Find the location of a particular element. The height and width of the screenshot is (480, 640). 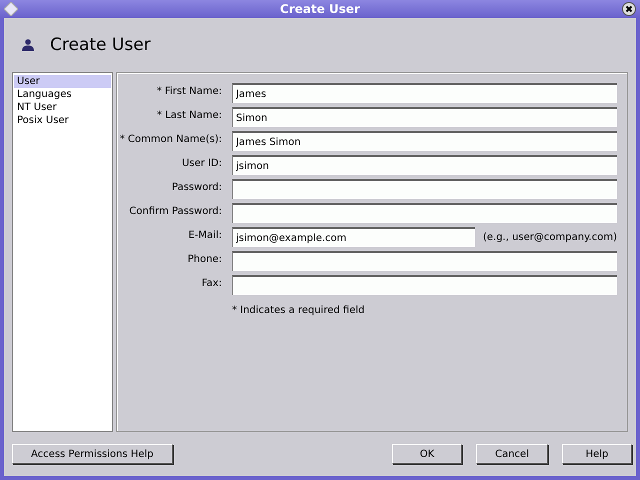

field-label: Phone: is located at coordinates (204, 259).